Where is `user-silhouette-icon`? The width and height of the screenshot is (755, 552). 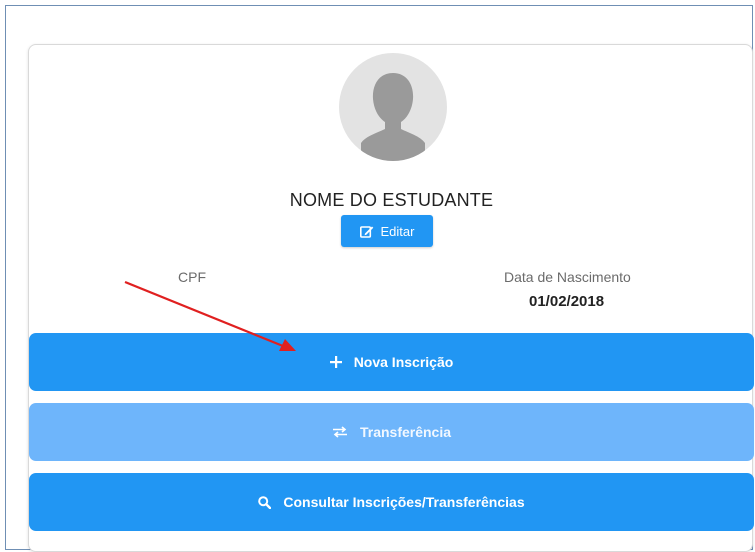 user-silhouette-icon is located at coordinates (393, 117).